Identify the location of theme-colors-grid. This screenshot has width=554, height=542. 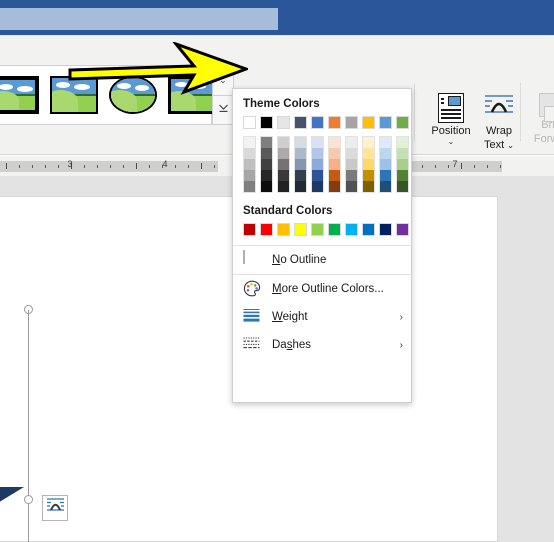
(322, 154).